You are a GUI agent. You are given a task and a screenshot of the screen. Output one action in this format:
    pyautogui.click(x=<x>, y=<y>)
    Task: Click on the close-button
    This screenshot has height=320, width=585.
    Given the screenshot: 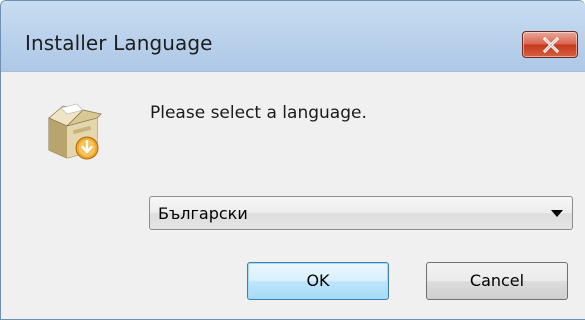 What is the action you would take?
    pyautogui.click(x=550, y=44)
    